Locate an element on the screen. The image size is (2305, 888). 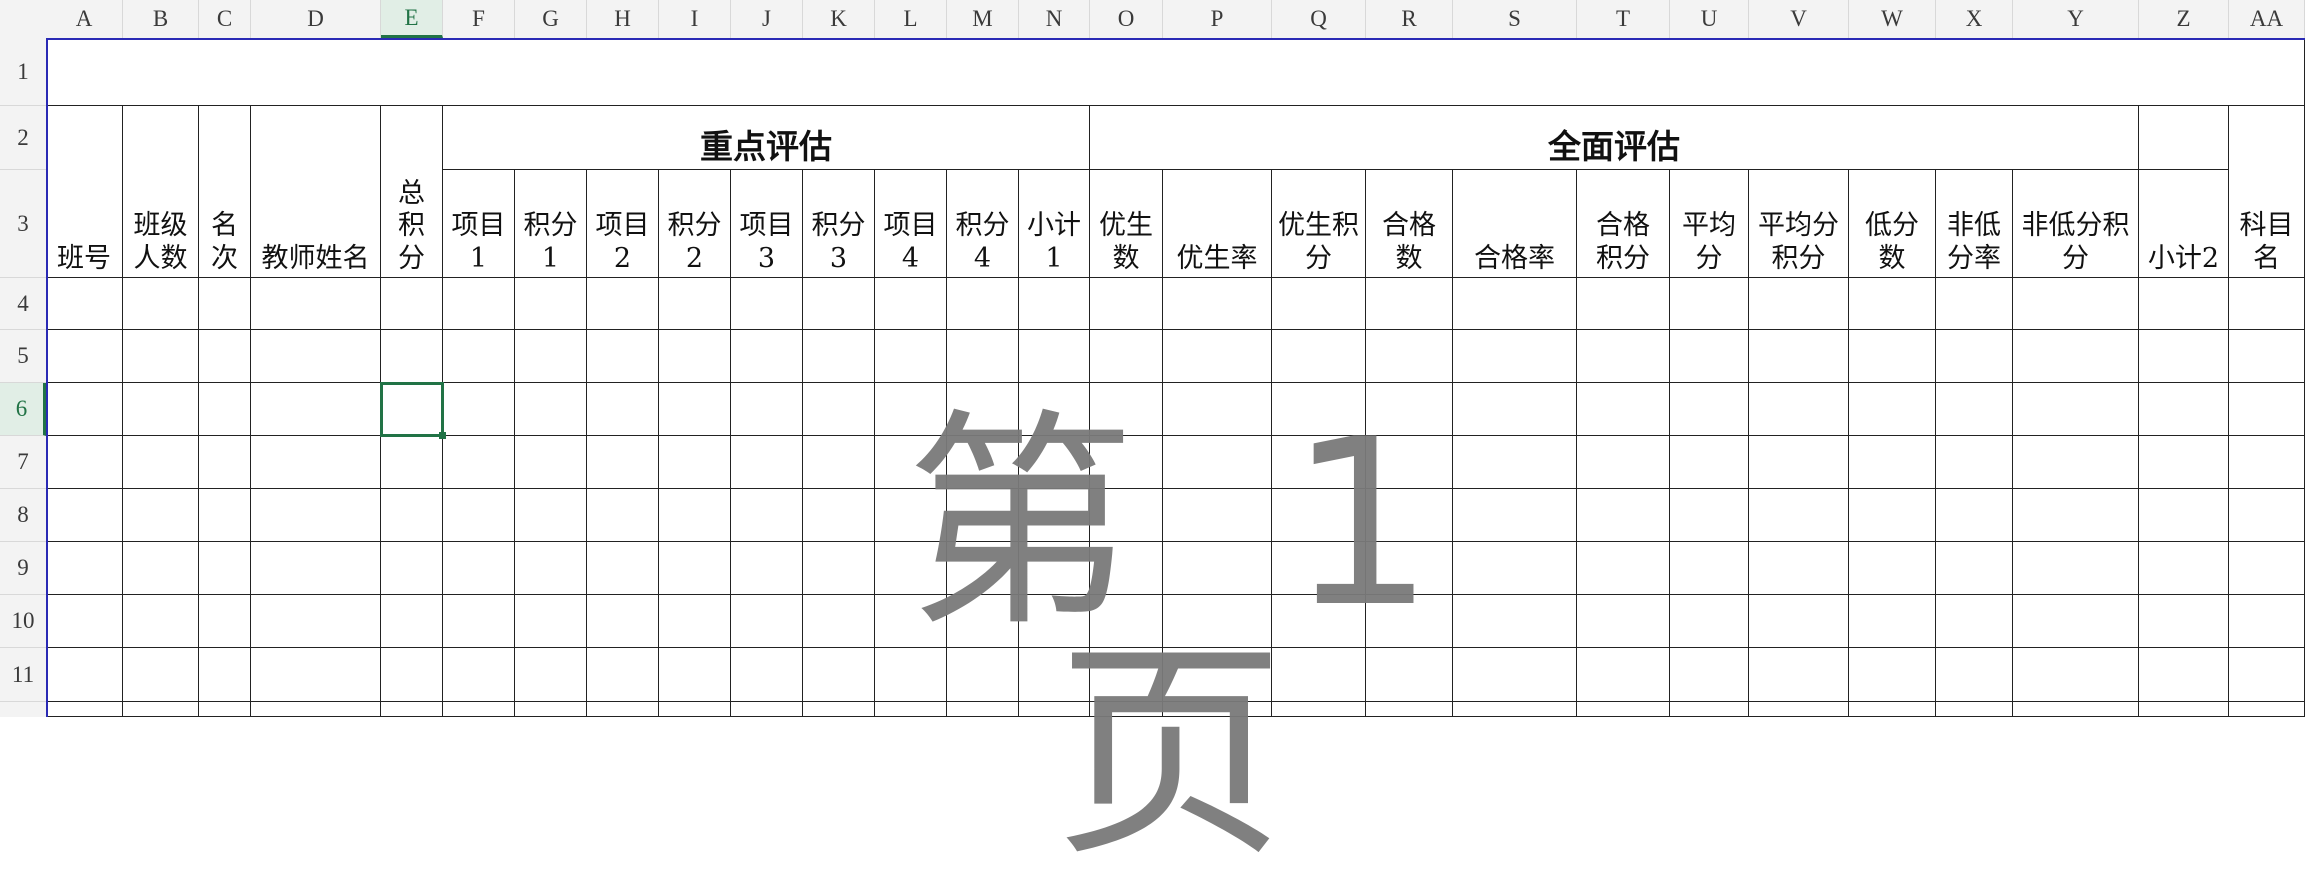
row-header-8: 8 is located at coordinates (23, 515).